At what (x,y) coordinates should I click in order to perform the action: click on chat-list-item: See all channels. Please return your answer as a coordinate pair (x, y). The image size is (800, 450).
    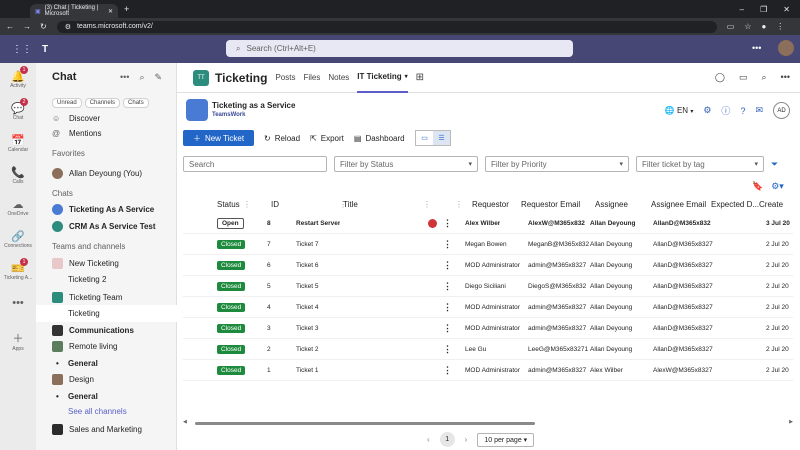
    Looking at the image, I should click on (106, 411).